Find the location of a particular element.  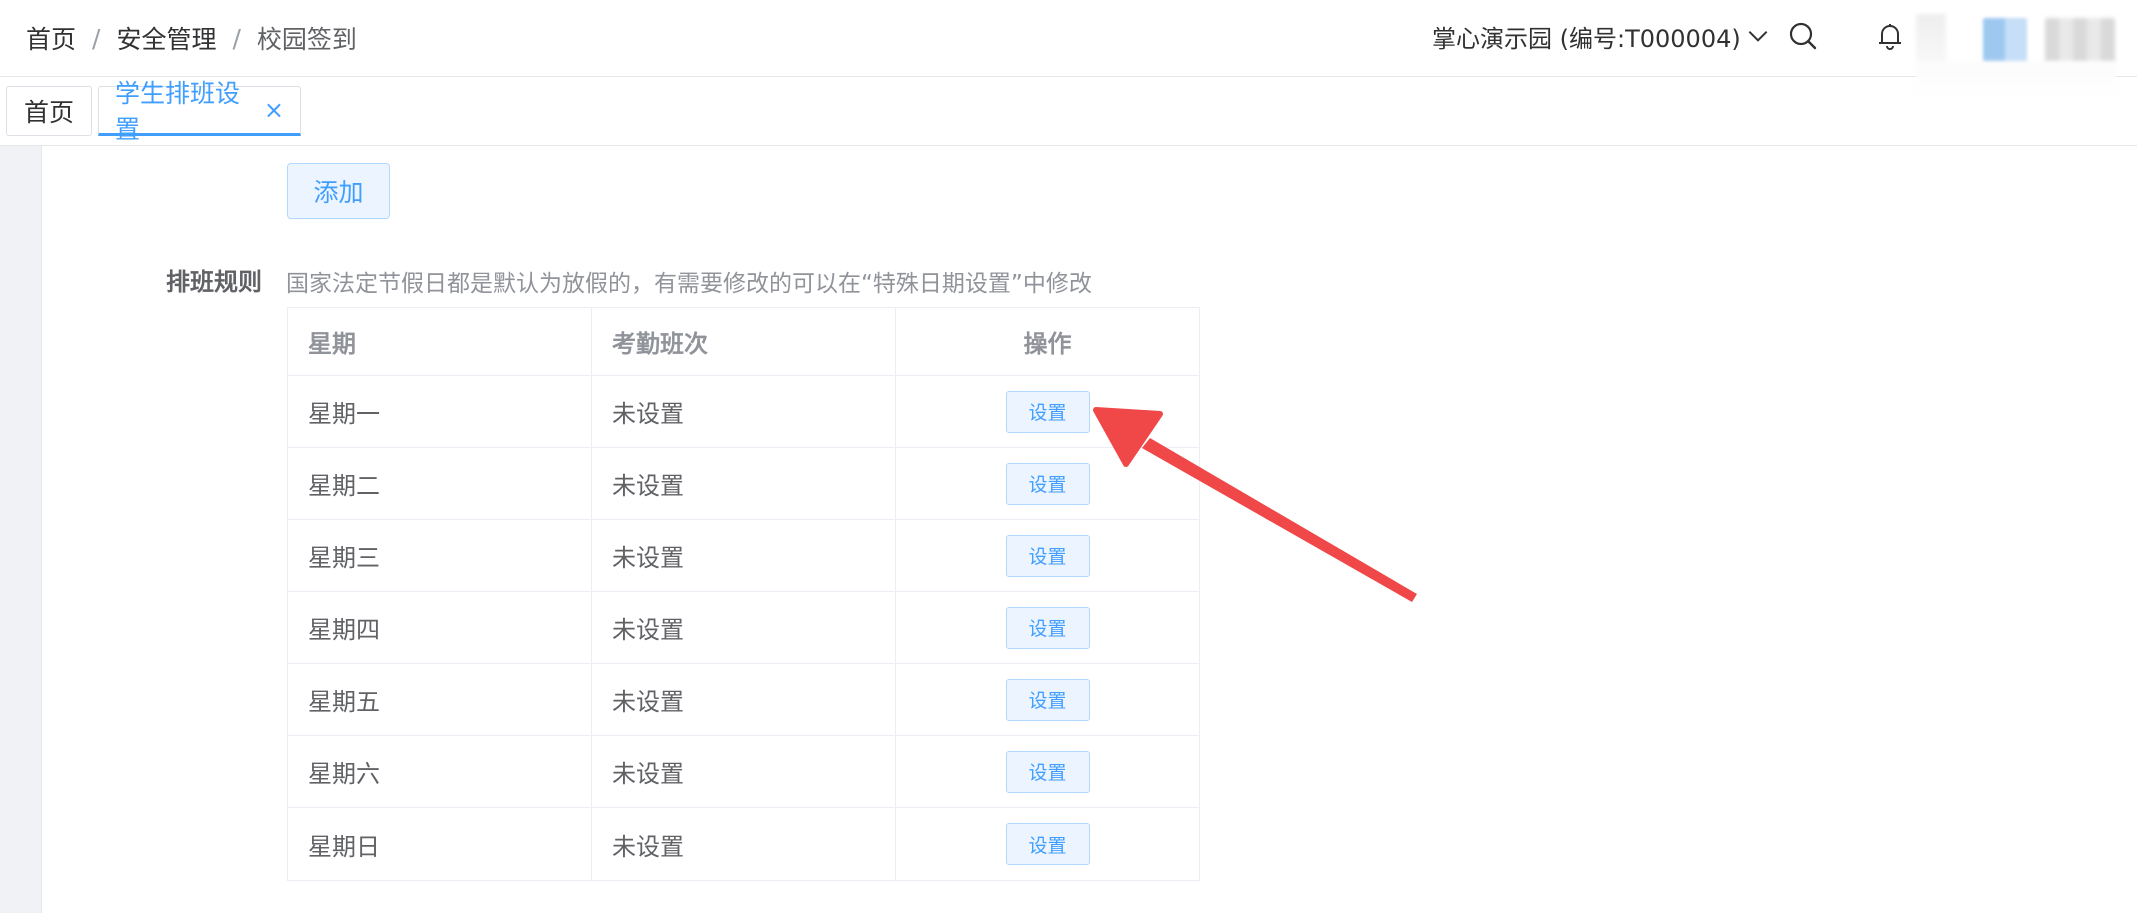

column-header-action: 操作 is located at coordinates (1047, 344).